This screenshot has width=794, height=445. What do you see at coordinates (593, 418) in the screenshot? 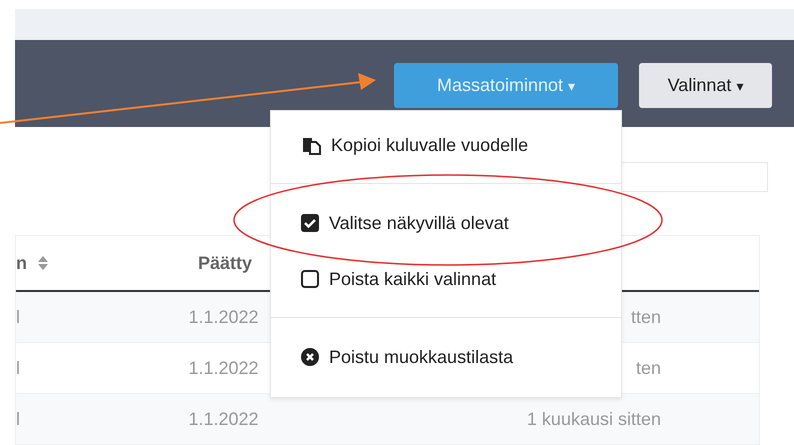
I see `table-cell: 1 kuukausi sitten` at bounding box center [593, 418].